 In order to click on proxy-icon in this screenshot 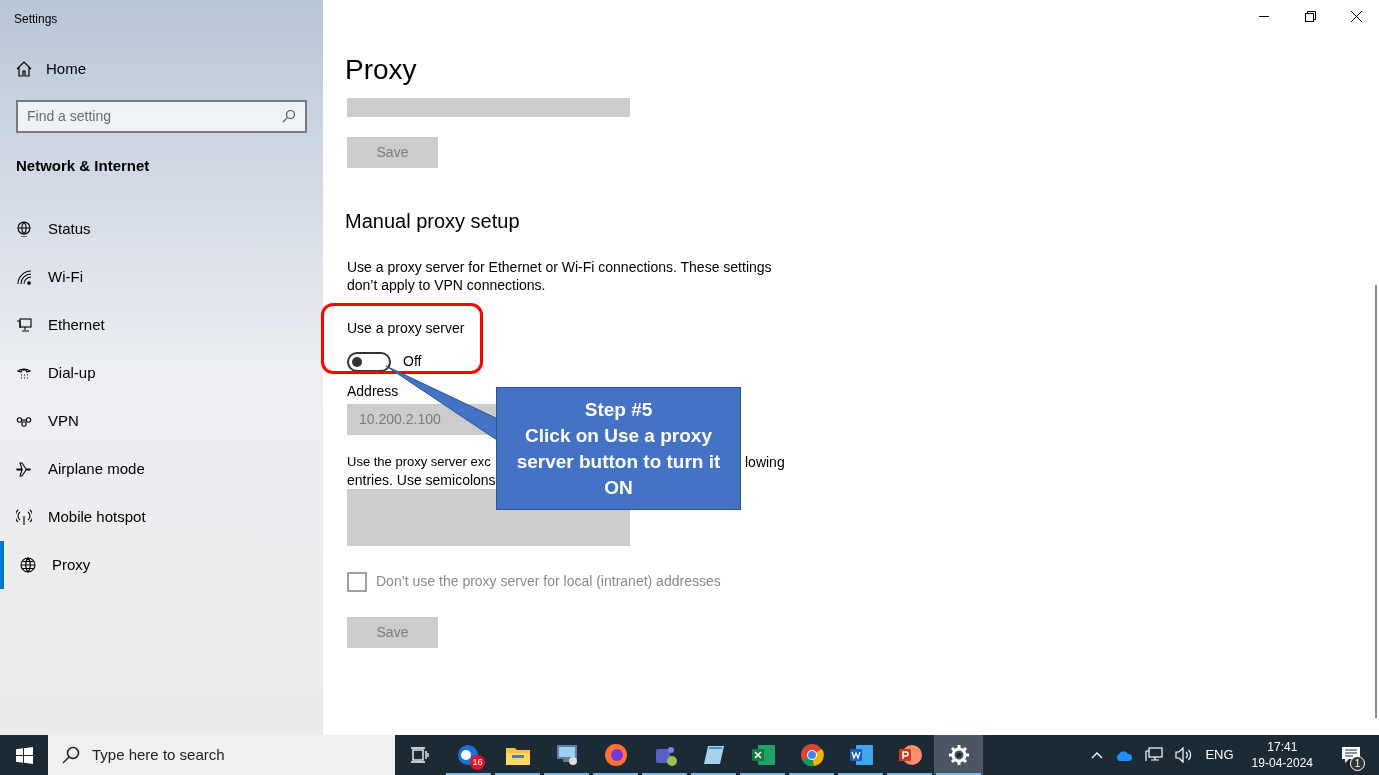, I will do `click(28, 565)`.